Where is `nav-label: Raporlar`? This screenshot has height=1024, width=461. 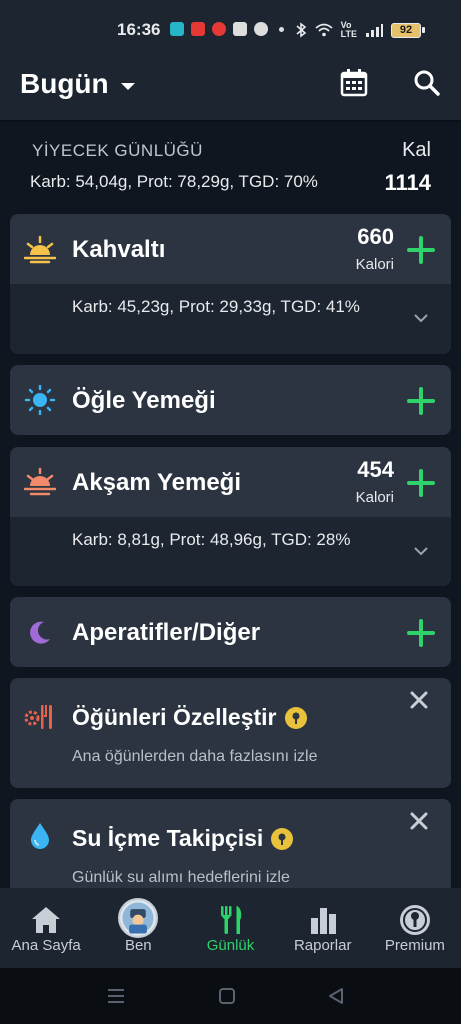
nav-label: Raporlar is located at coordinates (322, 945).